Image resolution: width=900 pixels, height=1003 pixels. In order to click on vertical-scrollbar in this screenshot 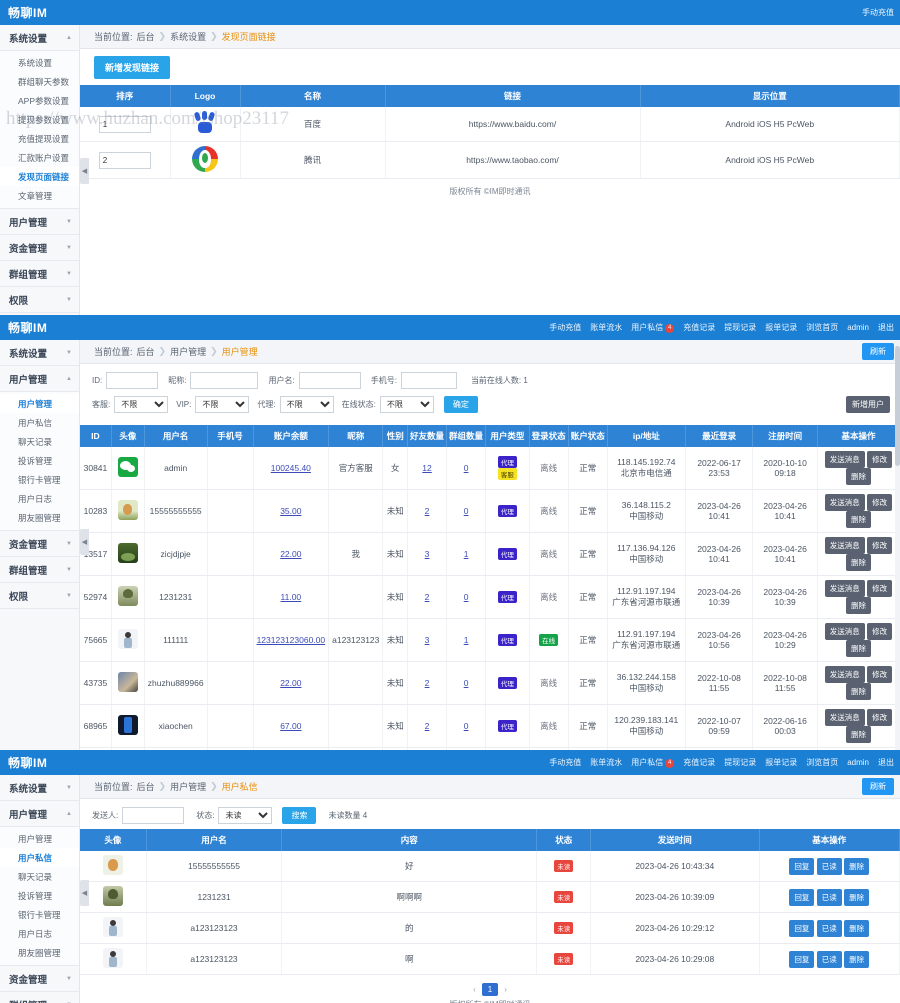, I will do `click(897, 545)`.